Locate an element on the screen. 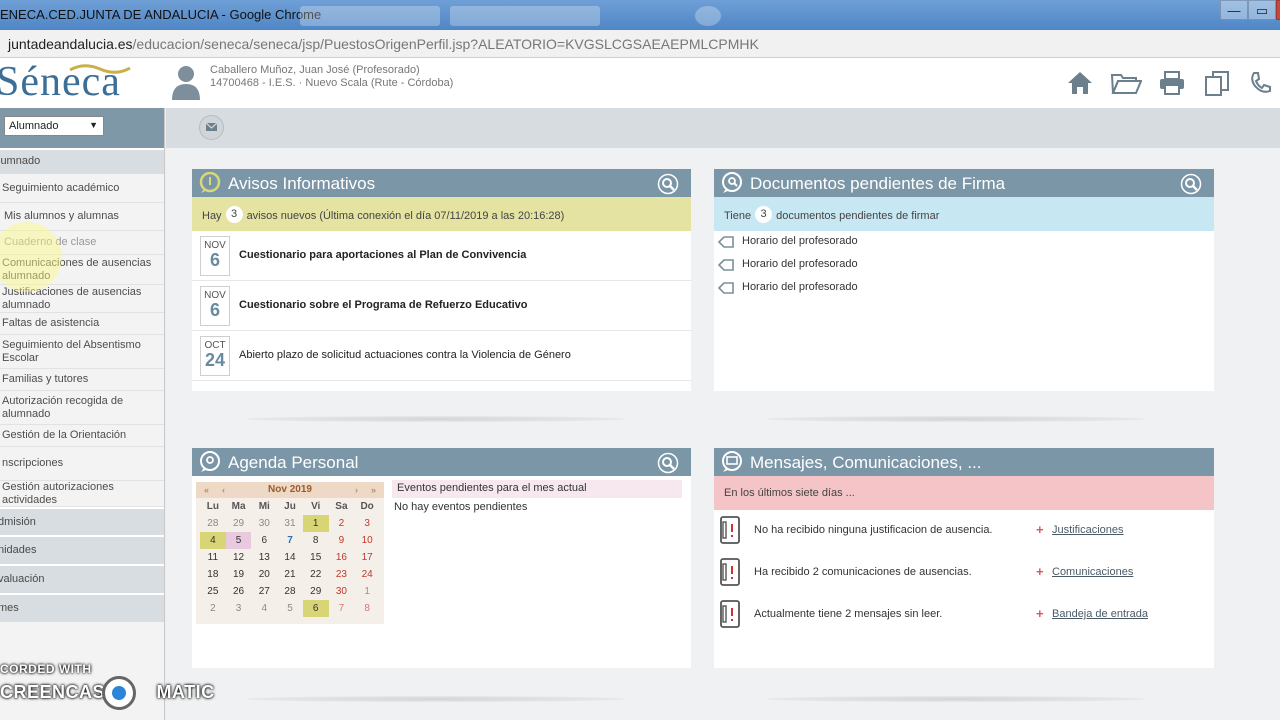  calendar-day: 25 is located at coordinates (213, 591).